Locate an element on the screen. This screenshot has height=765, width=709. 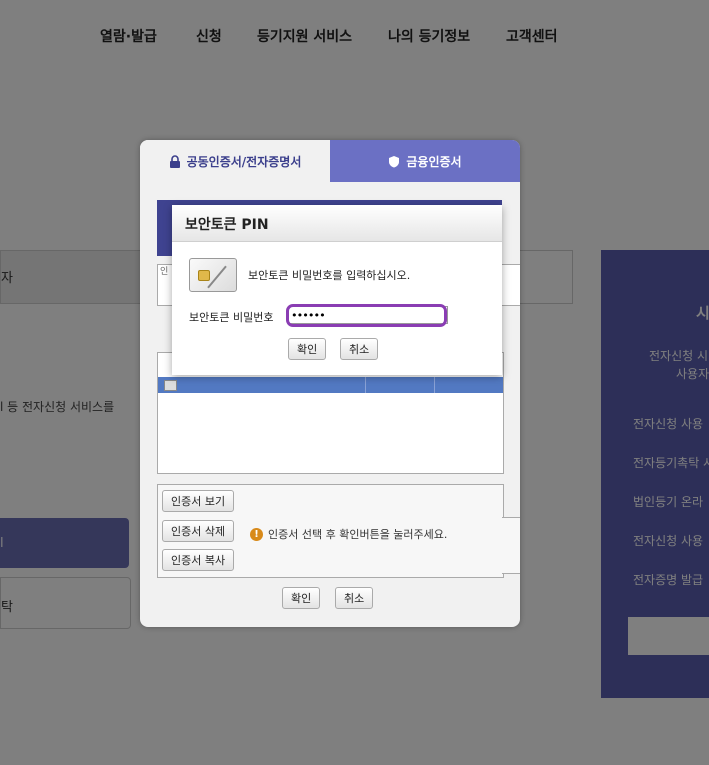
certificate-icon is located at coordinates (170, 385).